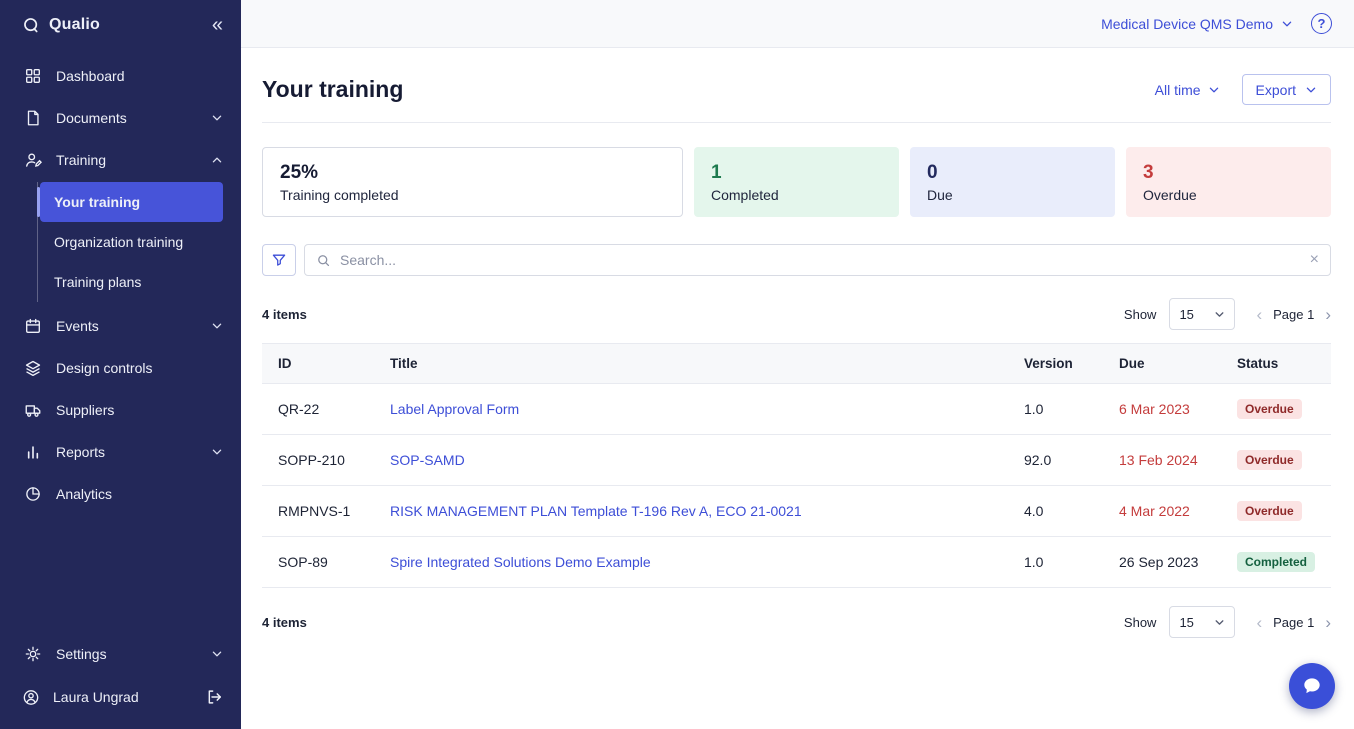  Describe the element at coordinates (33, 326) in the screenshot. I see `events-icon` at that location.